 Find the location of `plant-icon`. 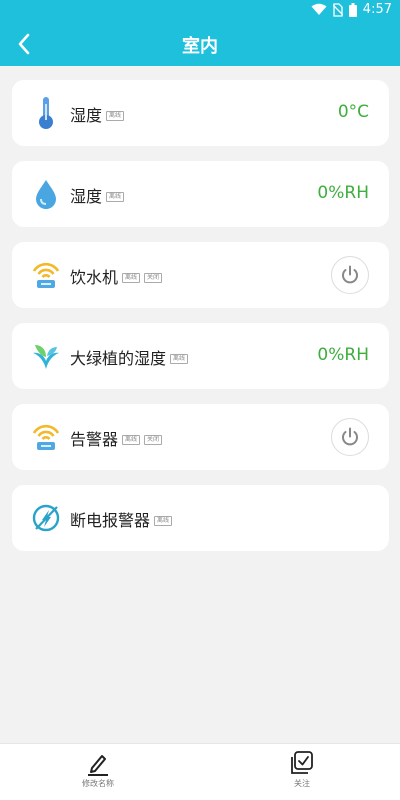

plant-icon is located at coordinates (46, 356).